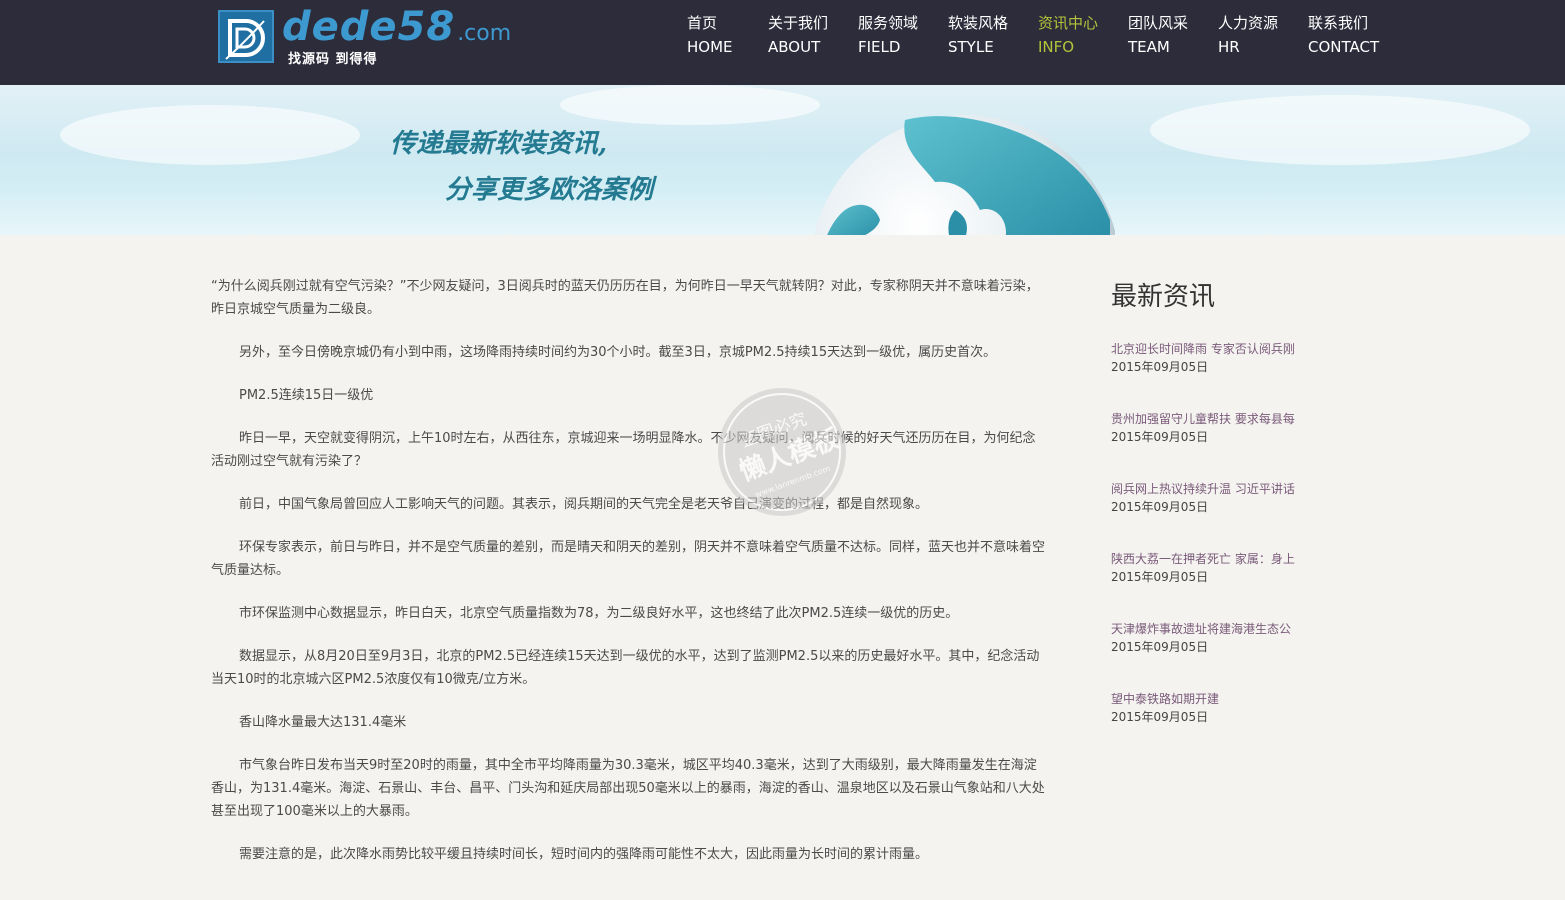  I want to click on article-subheading: 香山降水量最大达131.4毫米, so click(323, 722).